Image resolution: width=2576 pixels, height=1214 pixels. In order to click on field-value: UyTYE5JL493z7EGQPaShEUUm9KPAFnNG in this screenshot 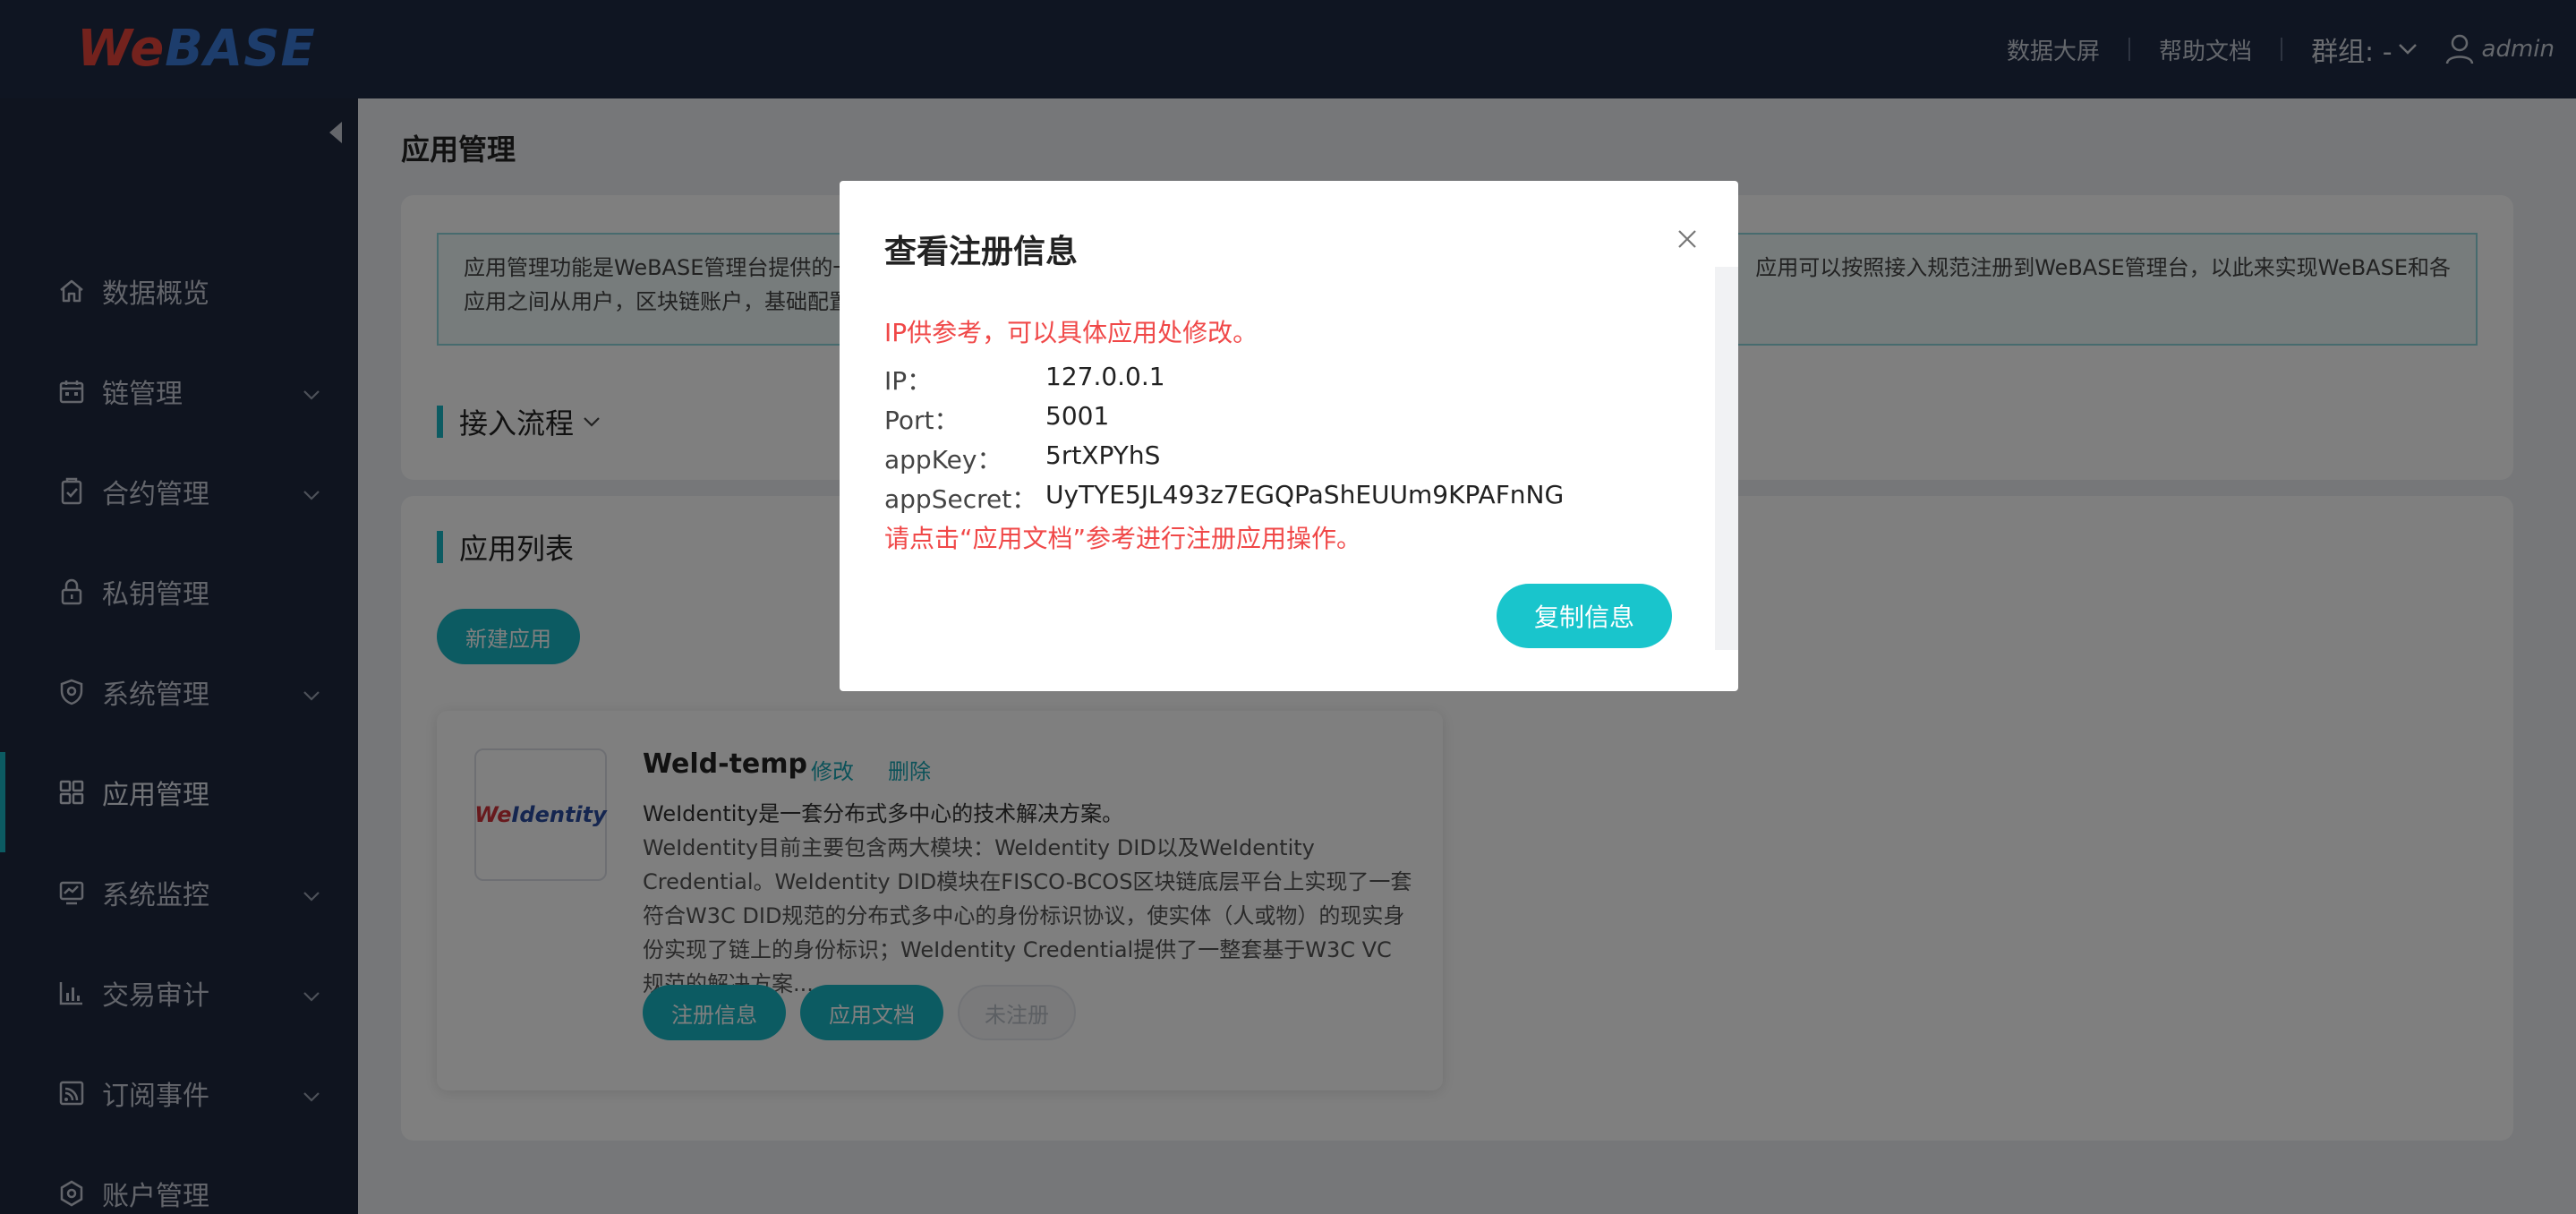, I will do `click(1305, 495)`.